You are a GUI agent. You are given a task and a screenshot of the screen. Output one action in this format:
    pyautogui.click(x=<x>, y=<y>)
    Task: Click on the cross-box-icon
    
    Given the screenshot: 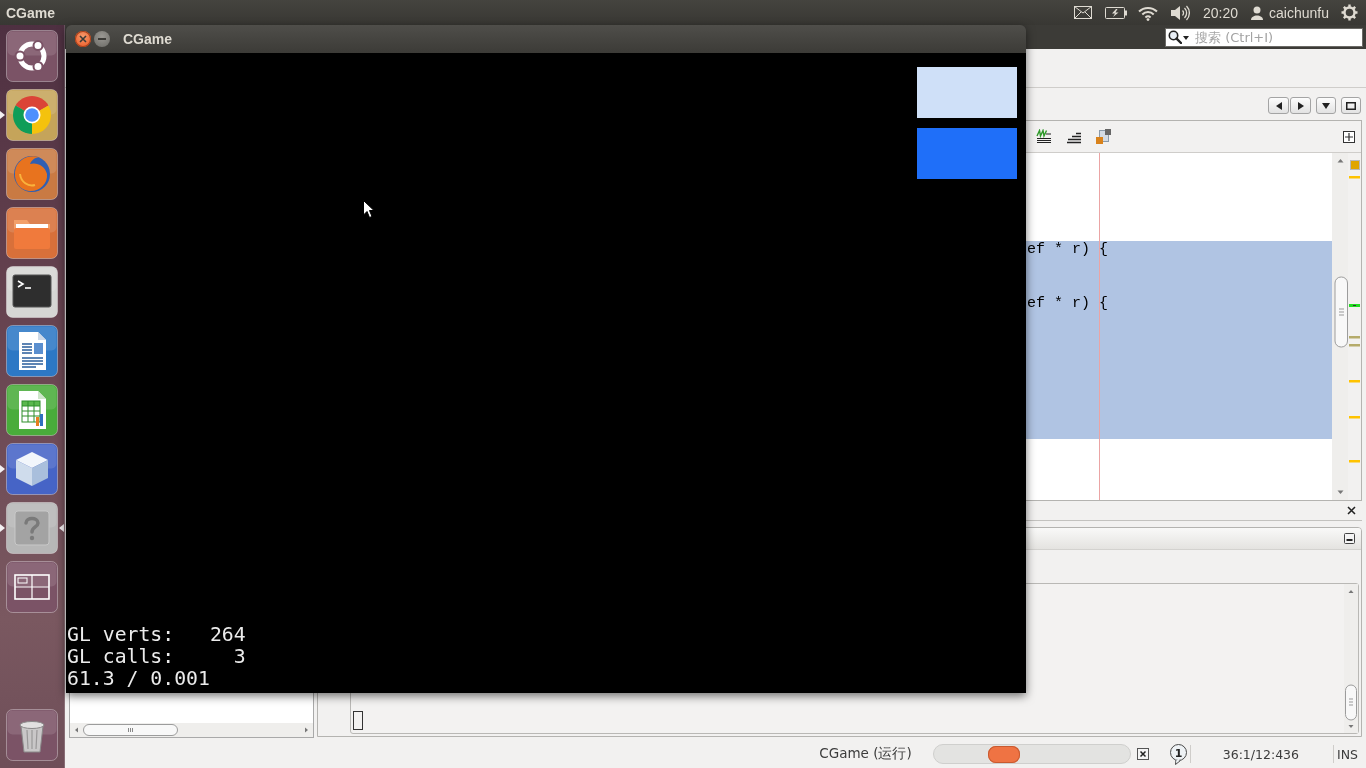 What is the action you would take?
    pyautogui.click(x=1349, y=136)
    